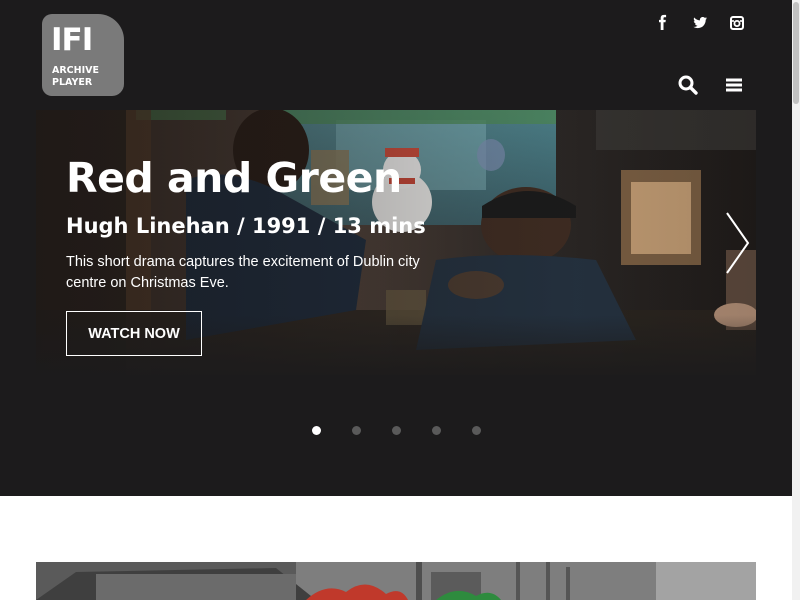 This screenshot has width=800, height=600. Describe the element at coordinates (72, 82) in the screenshot. I see `logo-subtitle-line2: PLAYER` at that location.